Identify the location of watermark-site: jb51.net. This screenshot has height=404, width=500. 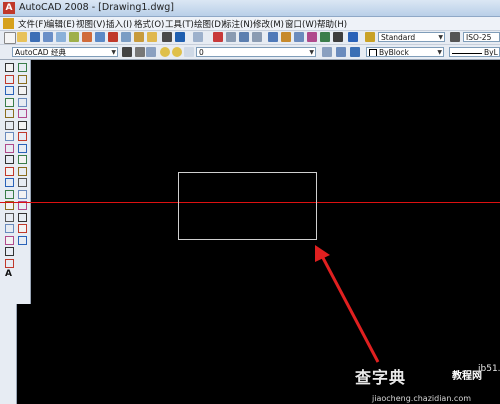
(489, 369).